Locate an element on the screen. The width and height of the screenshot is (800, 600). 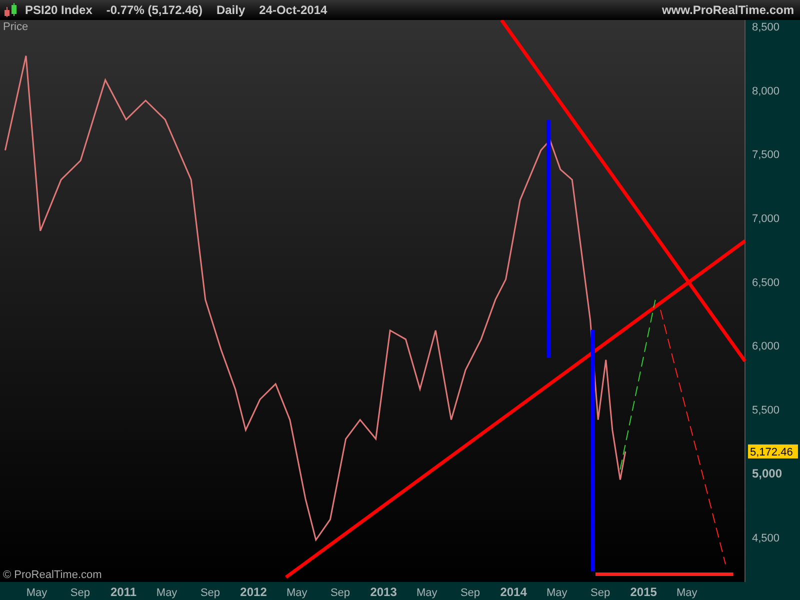
price-tick-label: 5,500 is located at coordinates (766, 410).